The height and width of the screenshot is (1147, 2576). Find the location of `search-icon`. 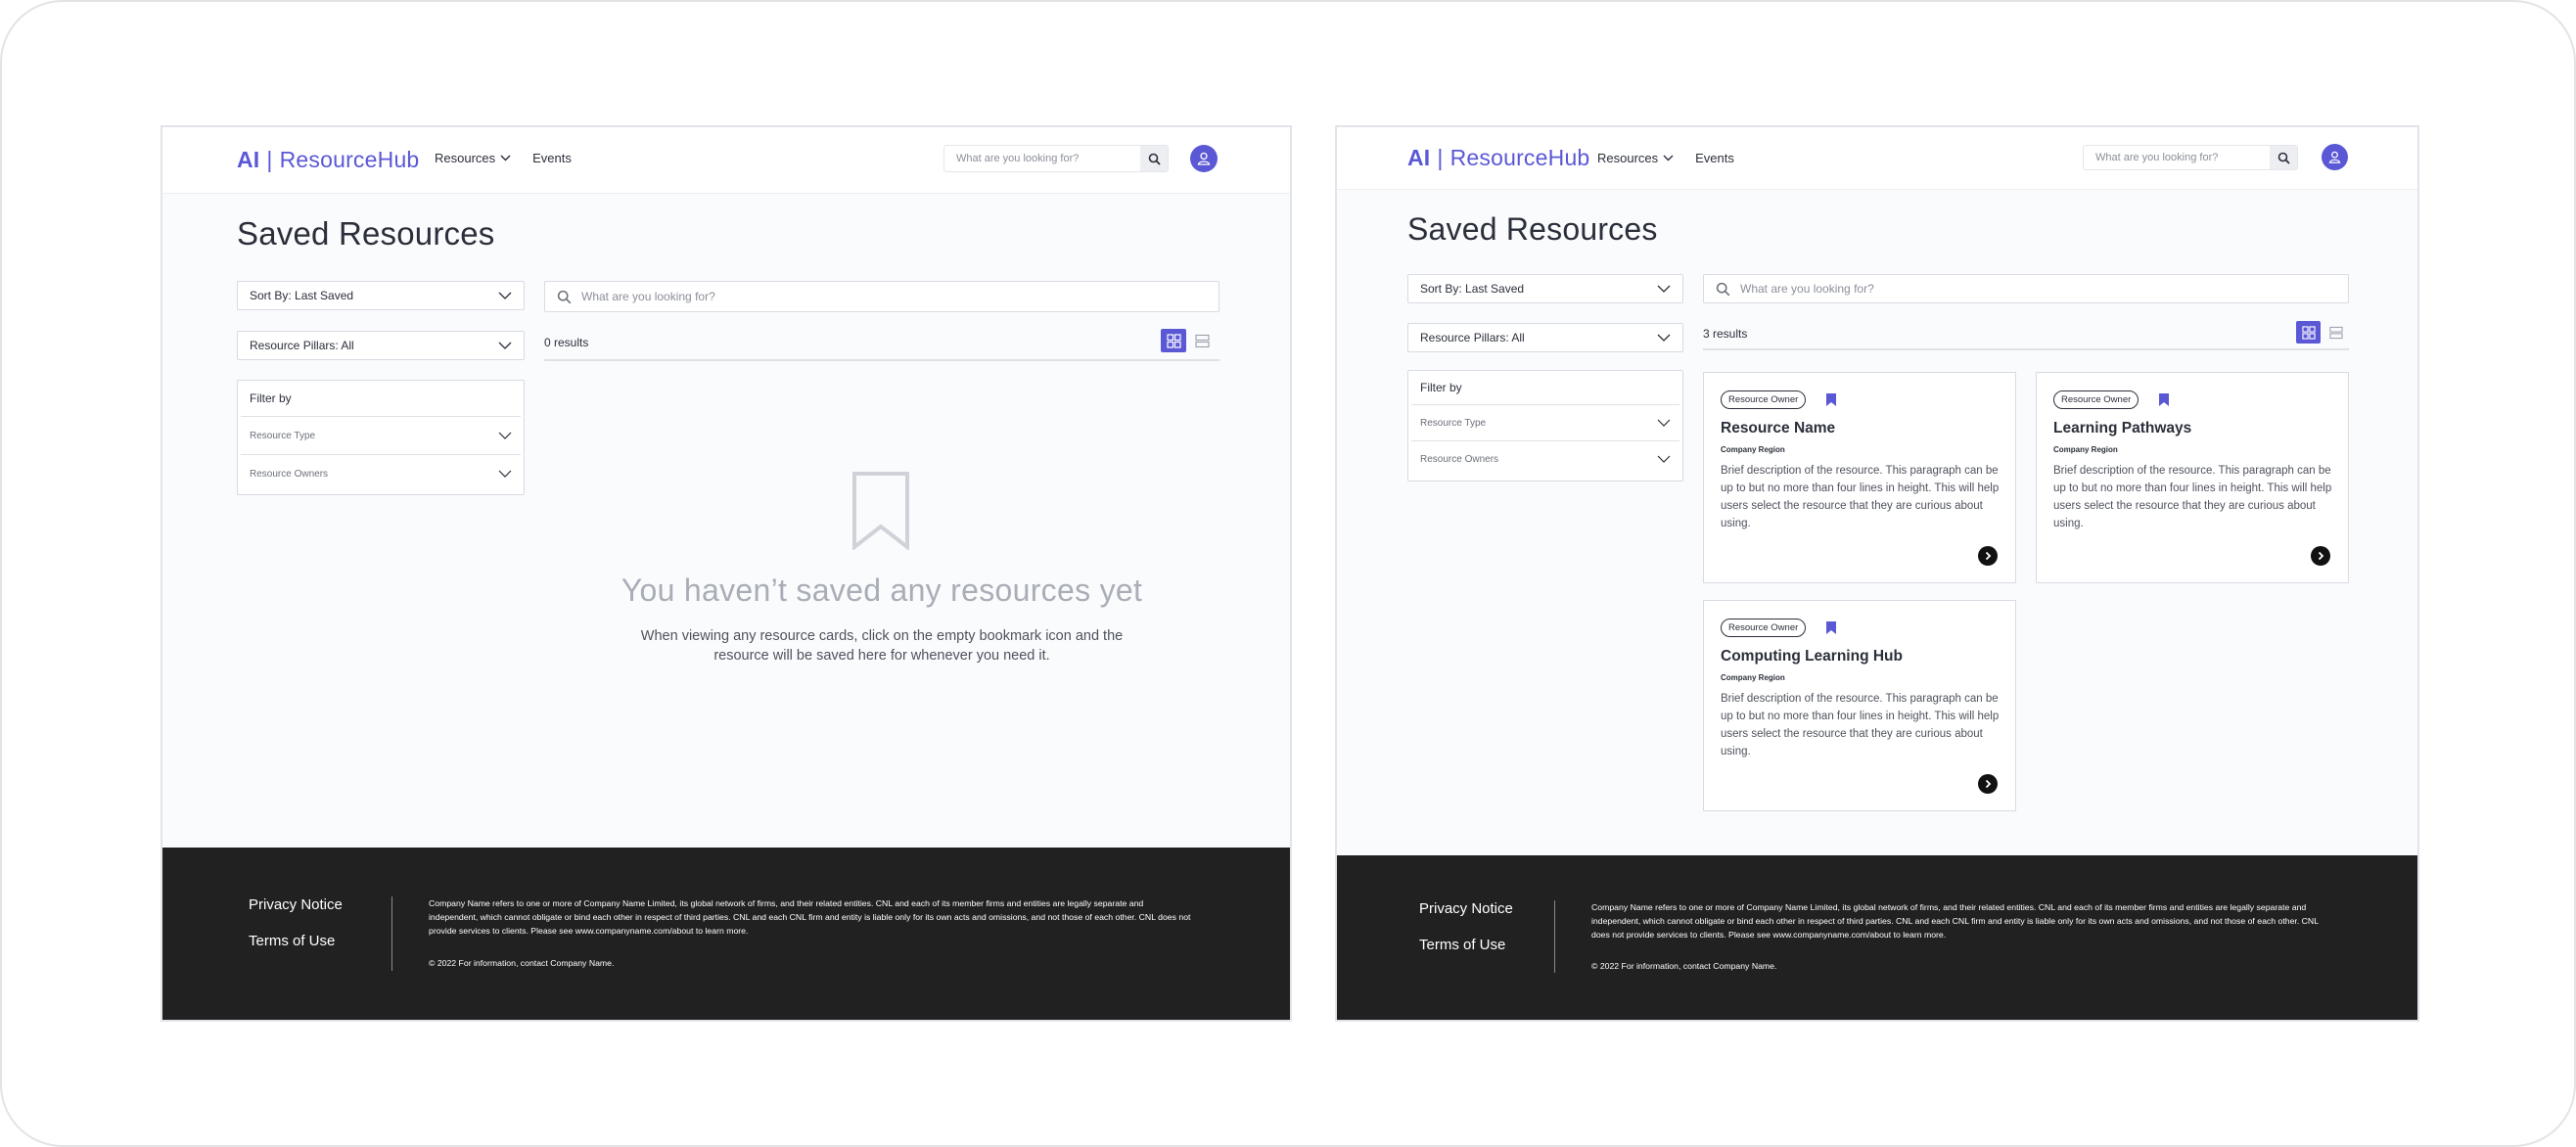

search-icon is located at coordinates (1155, 159).